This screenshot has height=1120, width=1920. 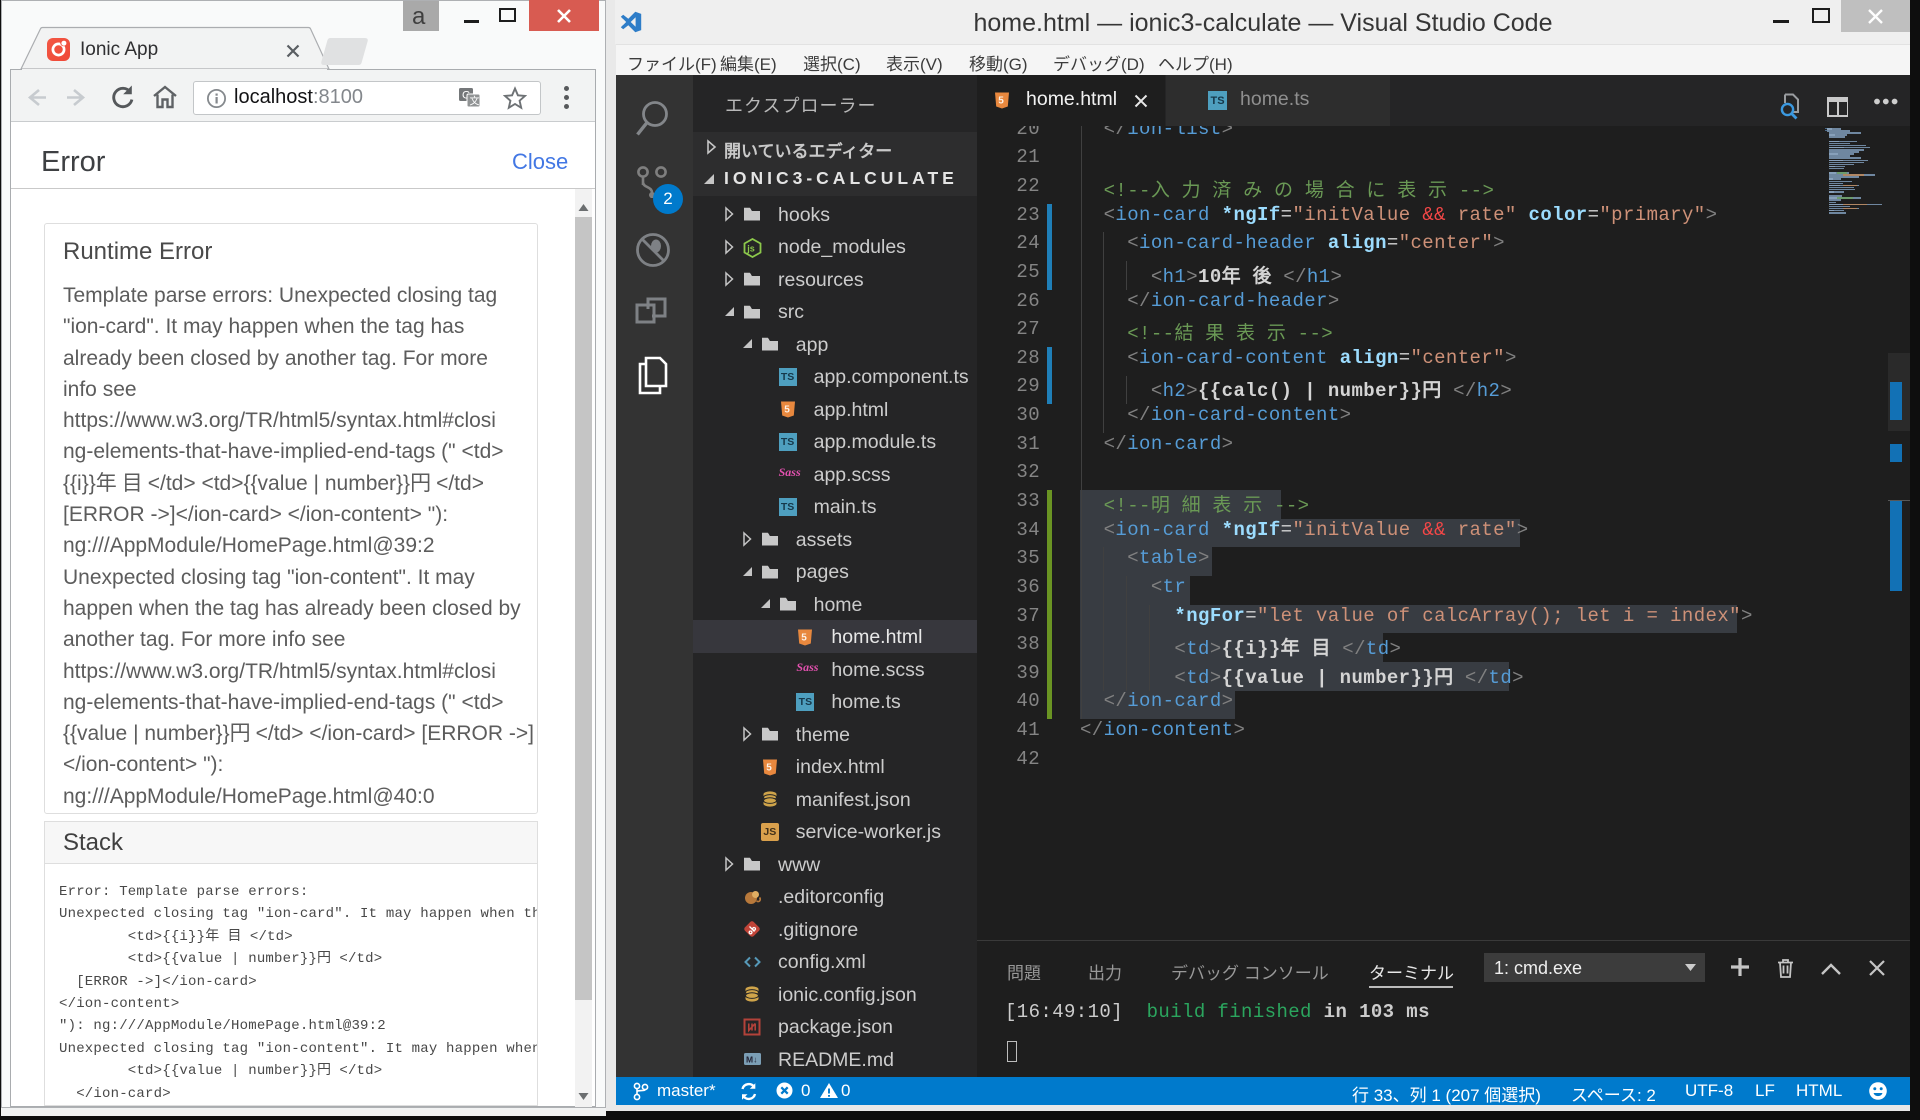 What do you see at coordinates (750, 248) in the screenshot?
I see `svg-text: js` at bounding box center [750, 248].